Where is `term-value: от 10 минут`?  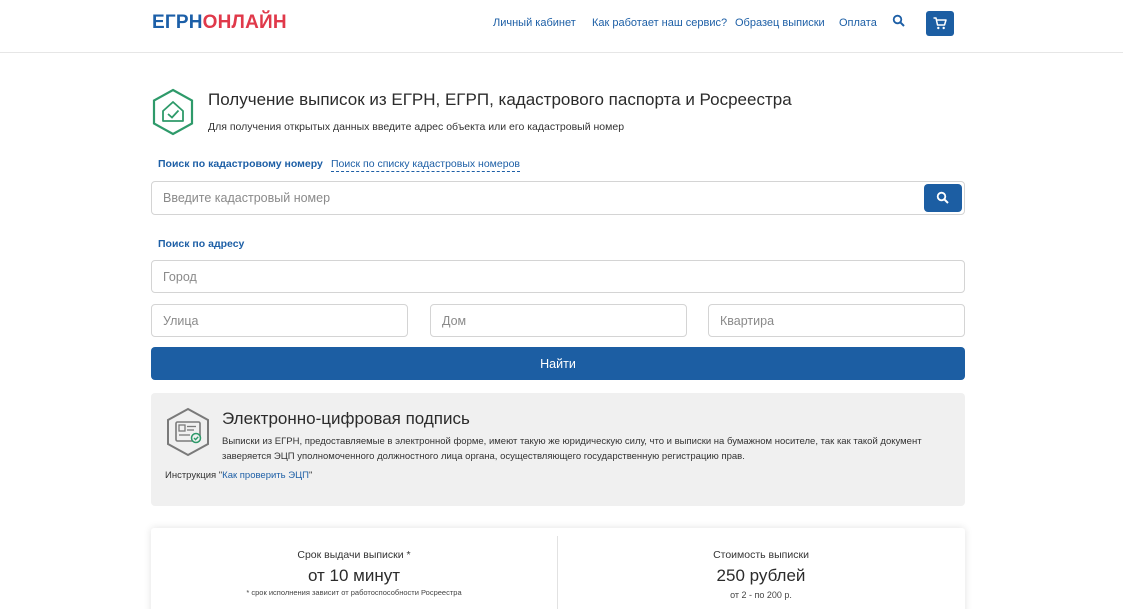 term-value: от 10 минут is located at coordinates (354, 575).